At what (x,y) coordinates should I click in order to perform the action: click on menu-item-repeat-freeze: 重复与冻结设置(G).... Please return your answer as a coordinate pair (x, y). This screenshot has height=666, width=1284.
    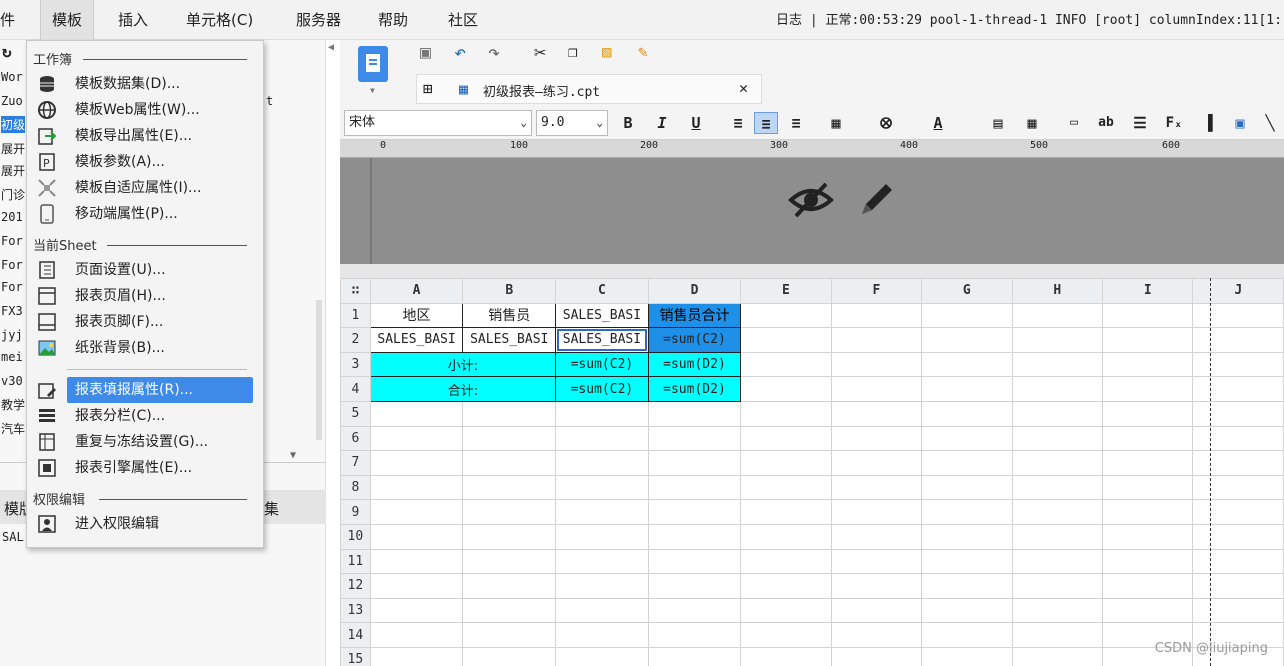
    Looking at the image, I should click on (142, 442).